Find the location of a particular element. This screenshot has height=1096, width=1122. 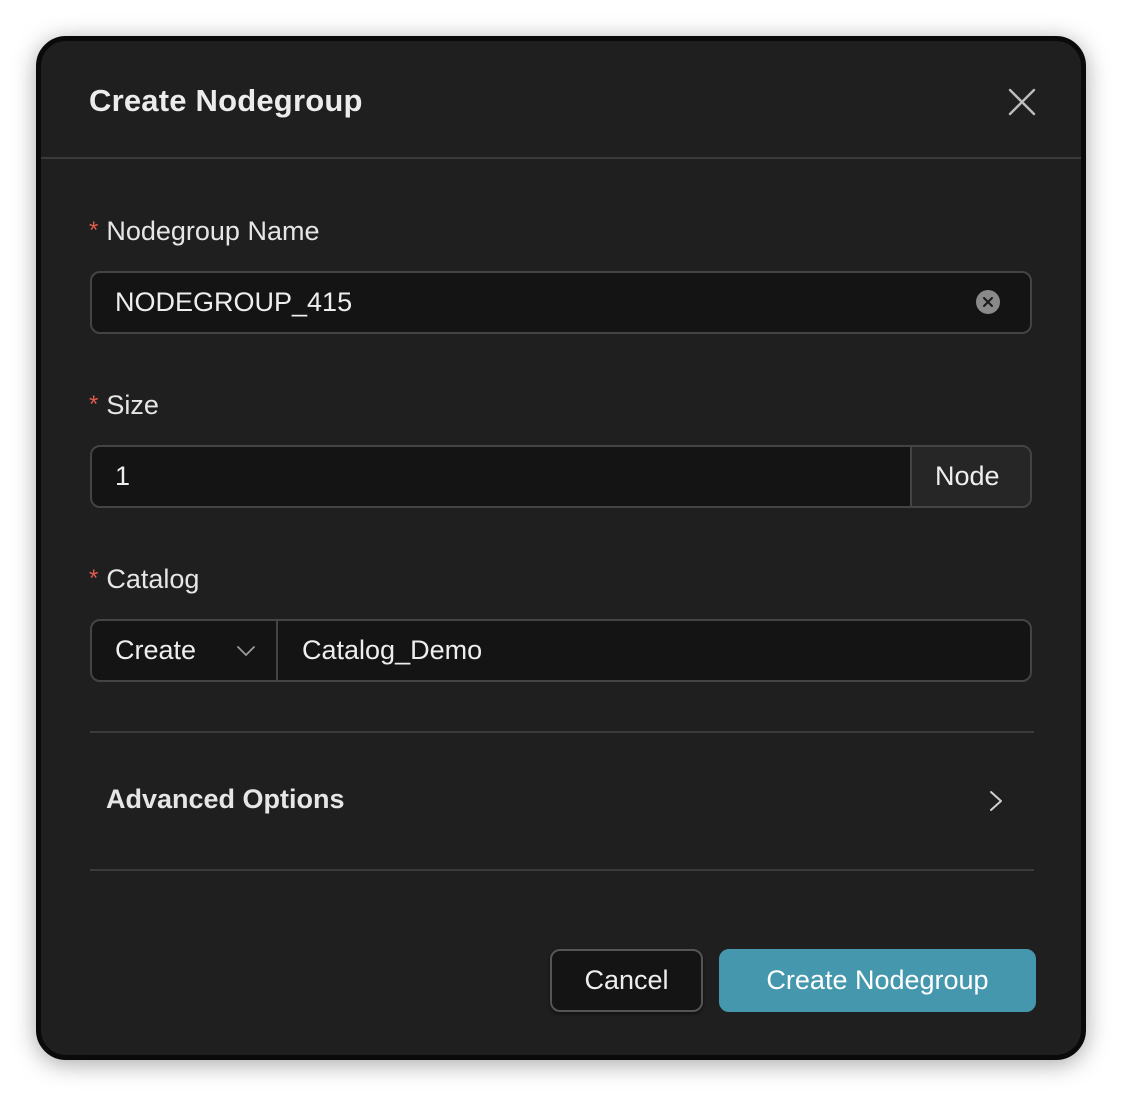

cancel-button: Cancel is located at coordinates (626, 980).